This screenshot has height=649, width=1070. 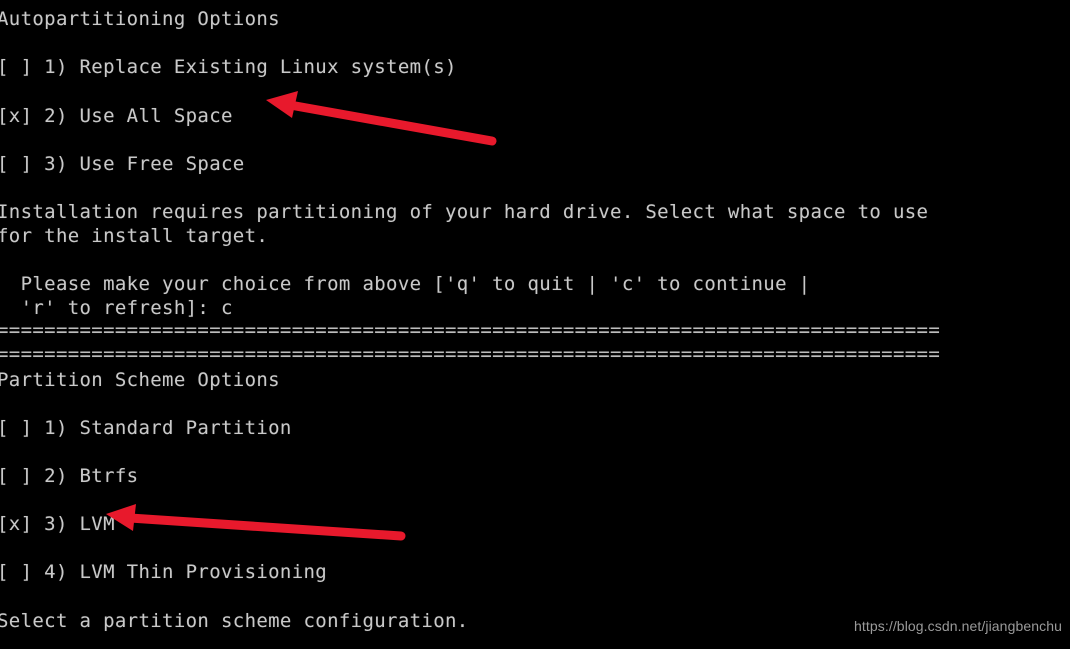 I want to click on partition-scheme-footer: Select a partition scheme configuration., so click(x=234, y=621).